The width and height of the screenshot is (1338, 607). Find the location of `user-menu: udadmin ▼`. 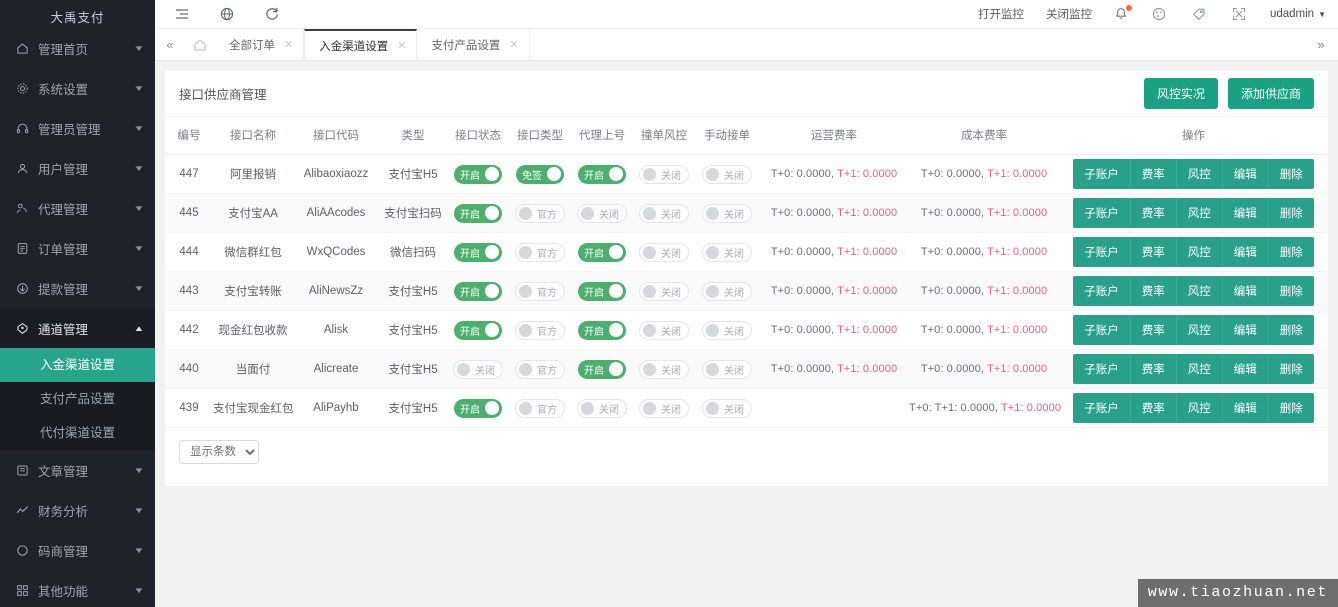

user-menu: udadmin ▼ is located at coordinates (1298, 14).